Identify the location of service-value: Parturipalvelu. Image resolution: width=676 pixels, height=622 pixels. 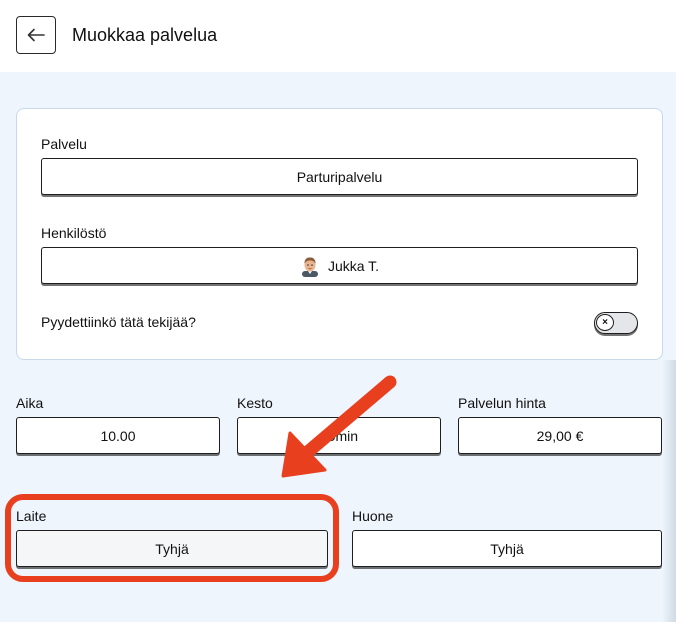
(339, 176).